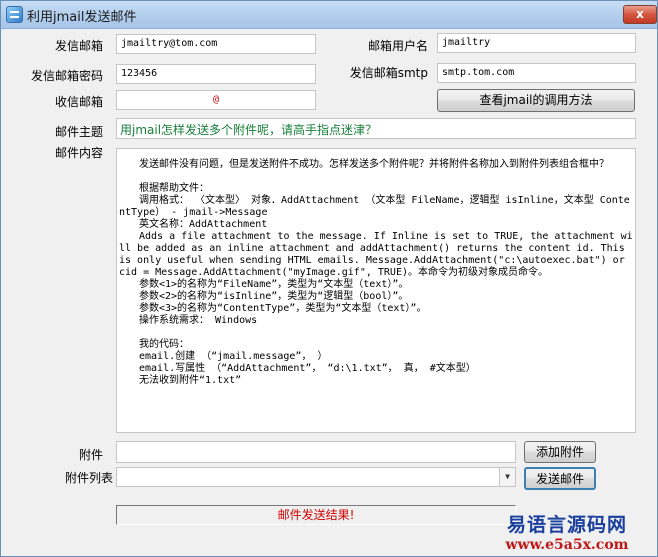 The height and width of the screenshot is (557, 658). I want to click on app-icon, so click(14, 14).